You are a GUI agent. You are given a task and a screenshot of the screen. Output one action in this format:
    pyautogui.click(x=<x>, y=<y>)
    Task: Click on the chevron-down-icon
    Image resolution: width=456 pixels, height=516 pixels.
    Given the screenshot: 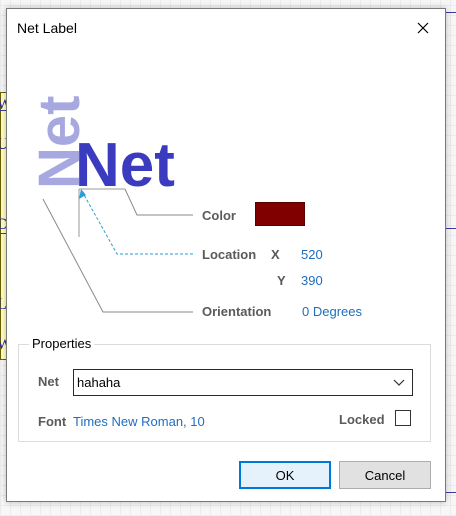 What is the action you would take?
    pyautogui.click(x=399, y=382)
    